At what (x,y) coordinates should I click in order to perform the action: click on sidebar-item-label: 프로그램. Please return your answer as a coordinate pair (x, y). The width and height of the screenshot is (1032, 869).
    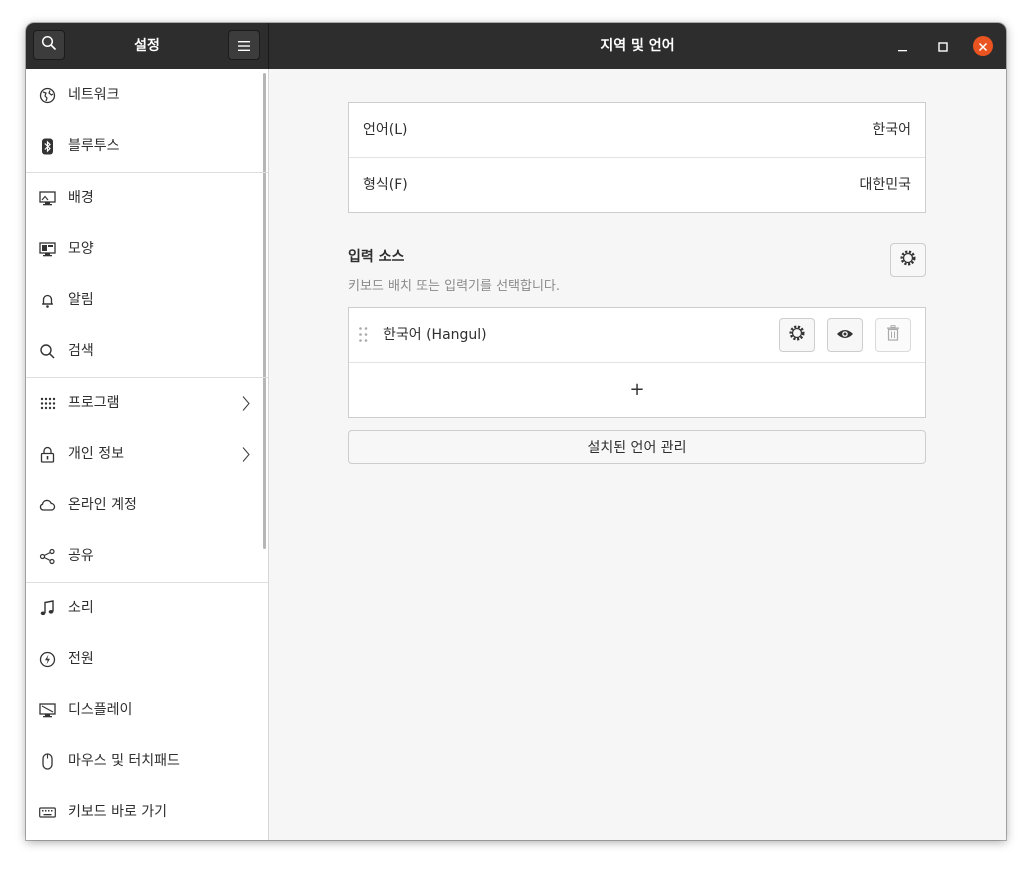
    Looking at the image, I should click on (94, 403).